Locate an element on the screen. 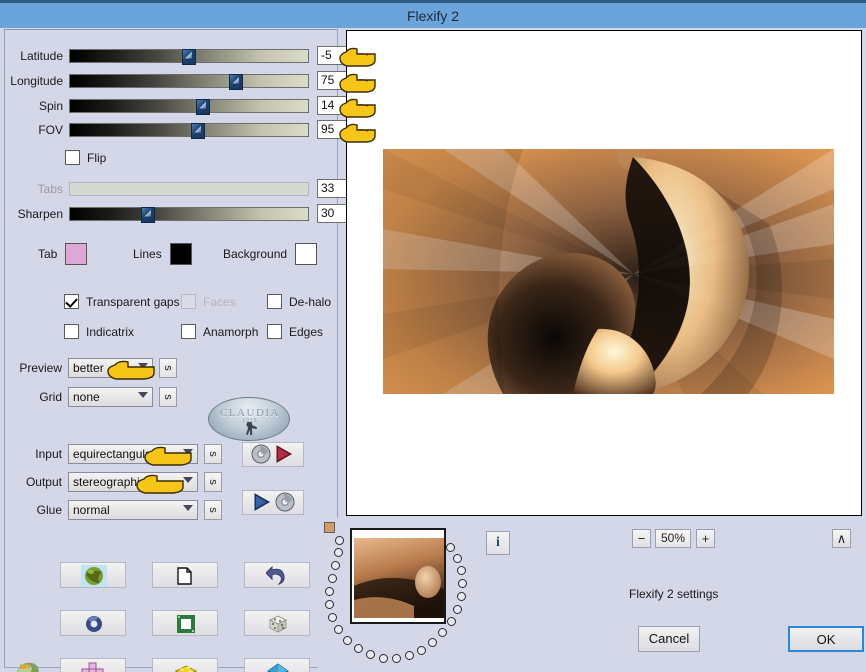  color-swatch-tab is located at coordinates (76, 254).